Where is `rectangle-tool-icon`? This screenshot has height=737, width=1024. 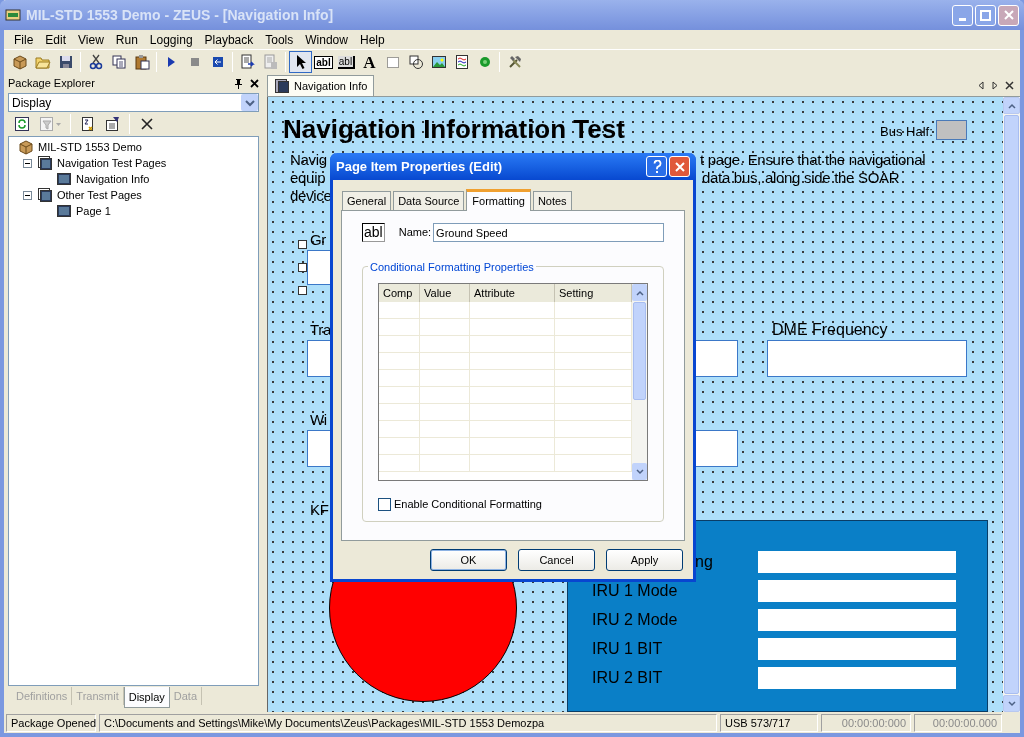
rectangle-tool-icon is located at coordinates (392, 62).